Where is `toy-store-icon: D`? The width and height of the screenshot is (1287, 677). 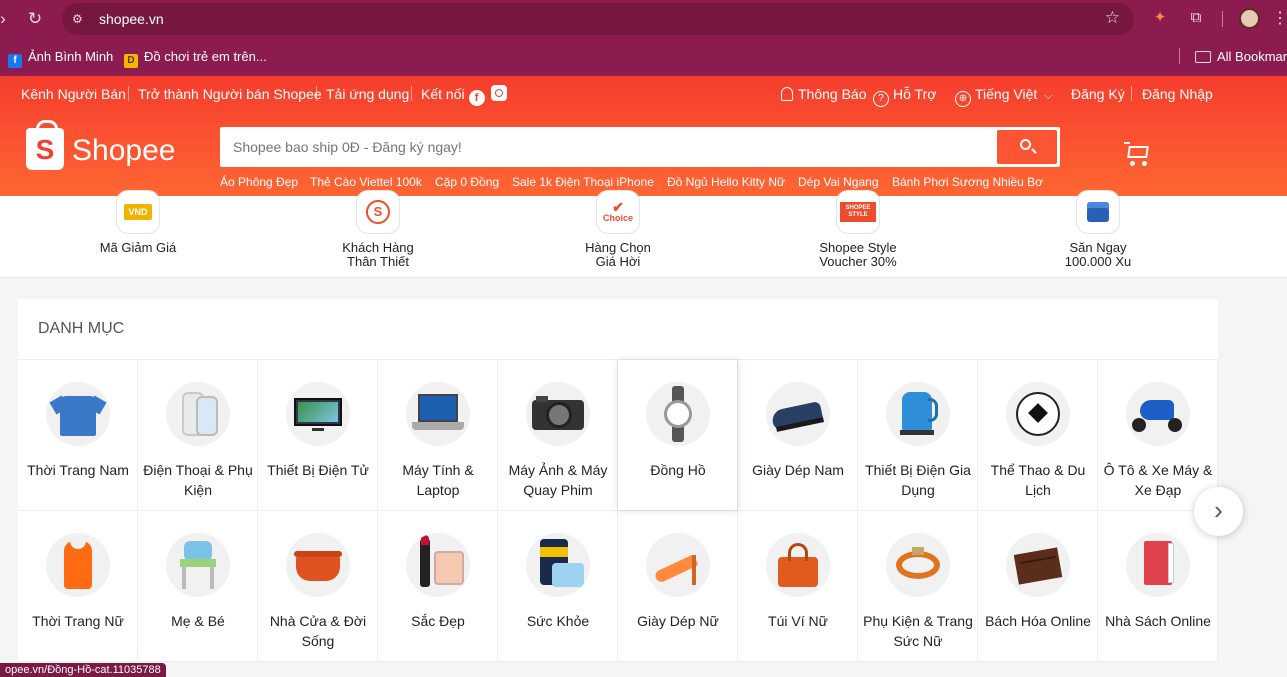
toy-store-icon: D is located at coordinates (131, 61).